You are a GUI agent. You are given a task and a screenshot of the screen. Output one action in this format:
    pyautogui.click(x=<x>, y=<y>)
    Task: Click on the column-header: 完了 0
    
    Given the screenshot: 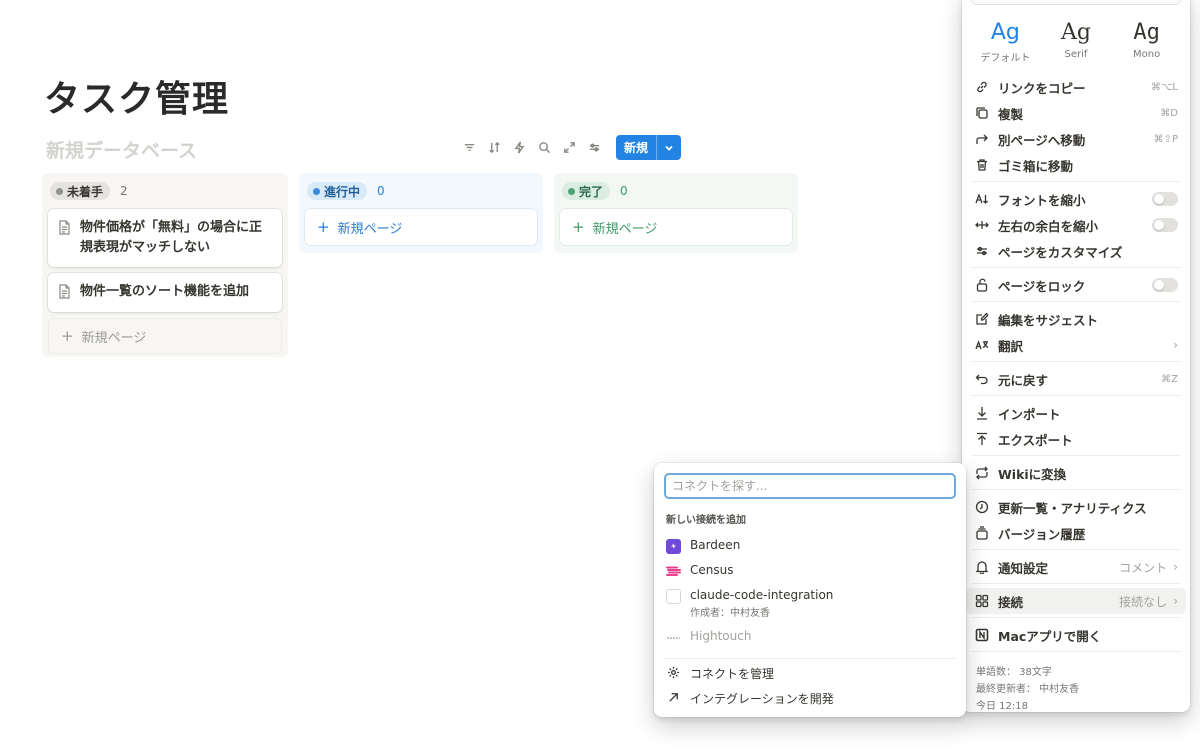 What is the action you would take?
    pyautogui.click(x=676, y=191)
    